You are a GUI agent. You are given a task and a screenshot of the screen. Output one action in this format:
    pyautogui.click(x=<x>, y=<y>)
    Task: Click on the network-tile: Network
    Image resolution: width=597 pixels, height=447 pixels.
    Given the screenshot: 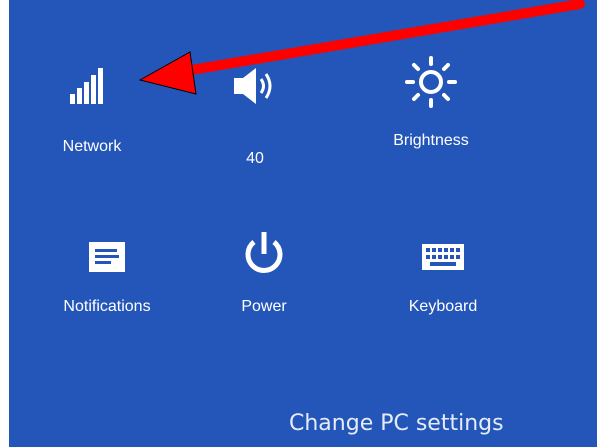 What is the action you would take?
    pyautogui.click(x=92, y=106)
    